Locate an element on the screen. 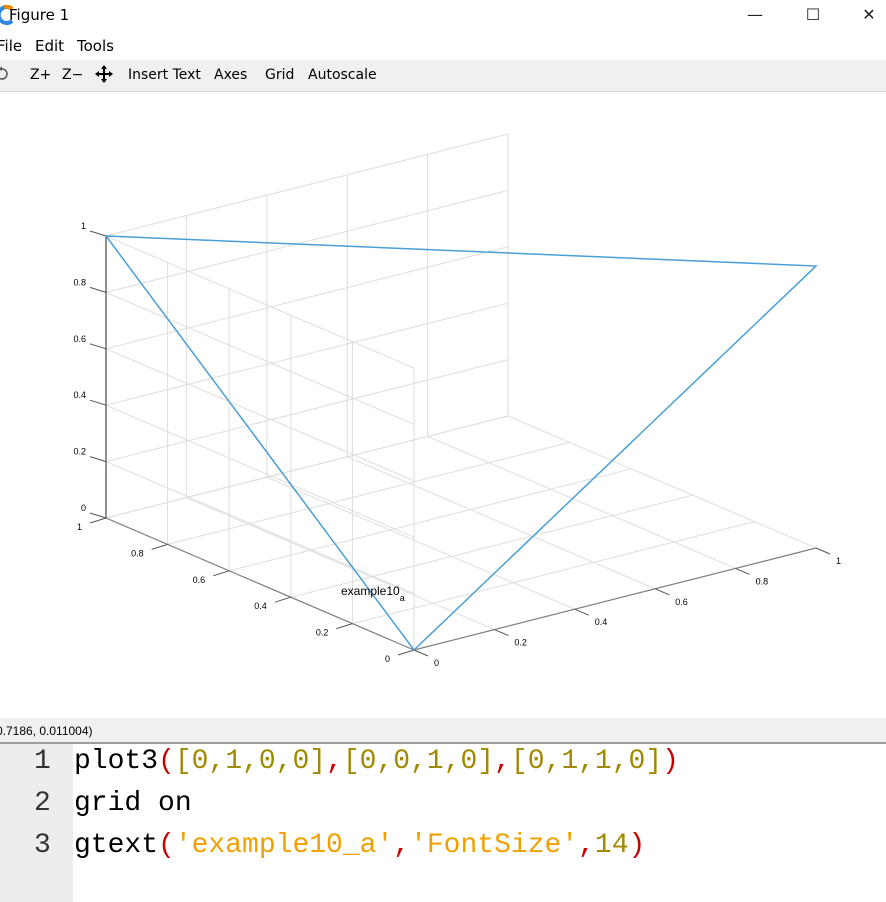 This screenshot has height=902, width=886. menu-edit: Edit is located at coordinates (49, 46).